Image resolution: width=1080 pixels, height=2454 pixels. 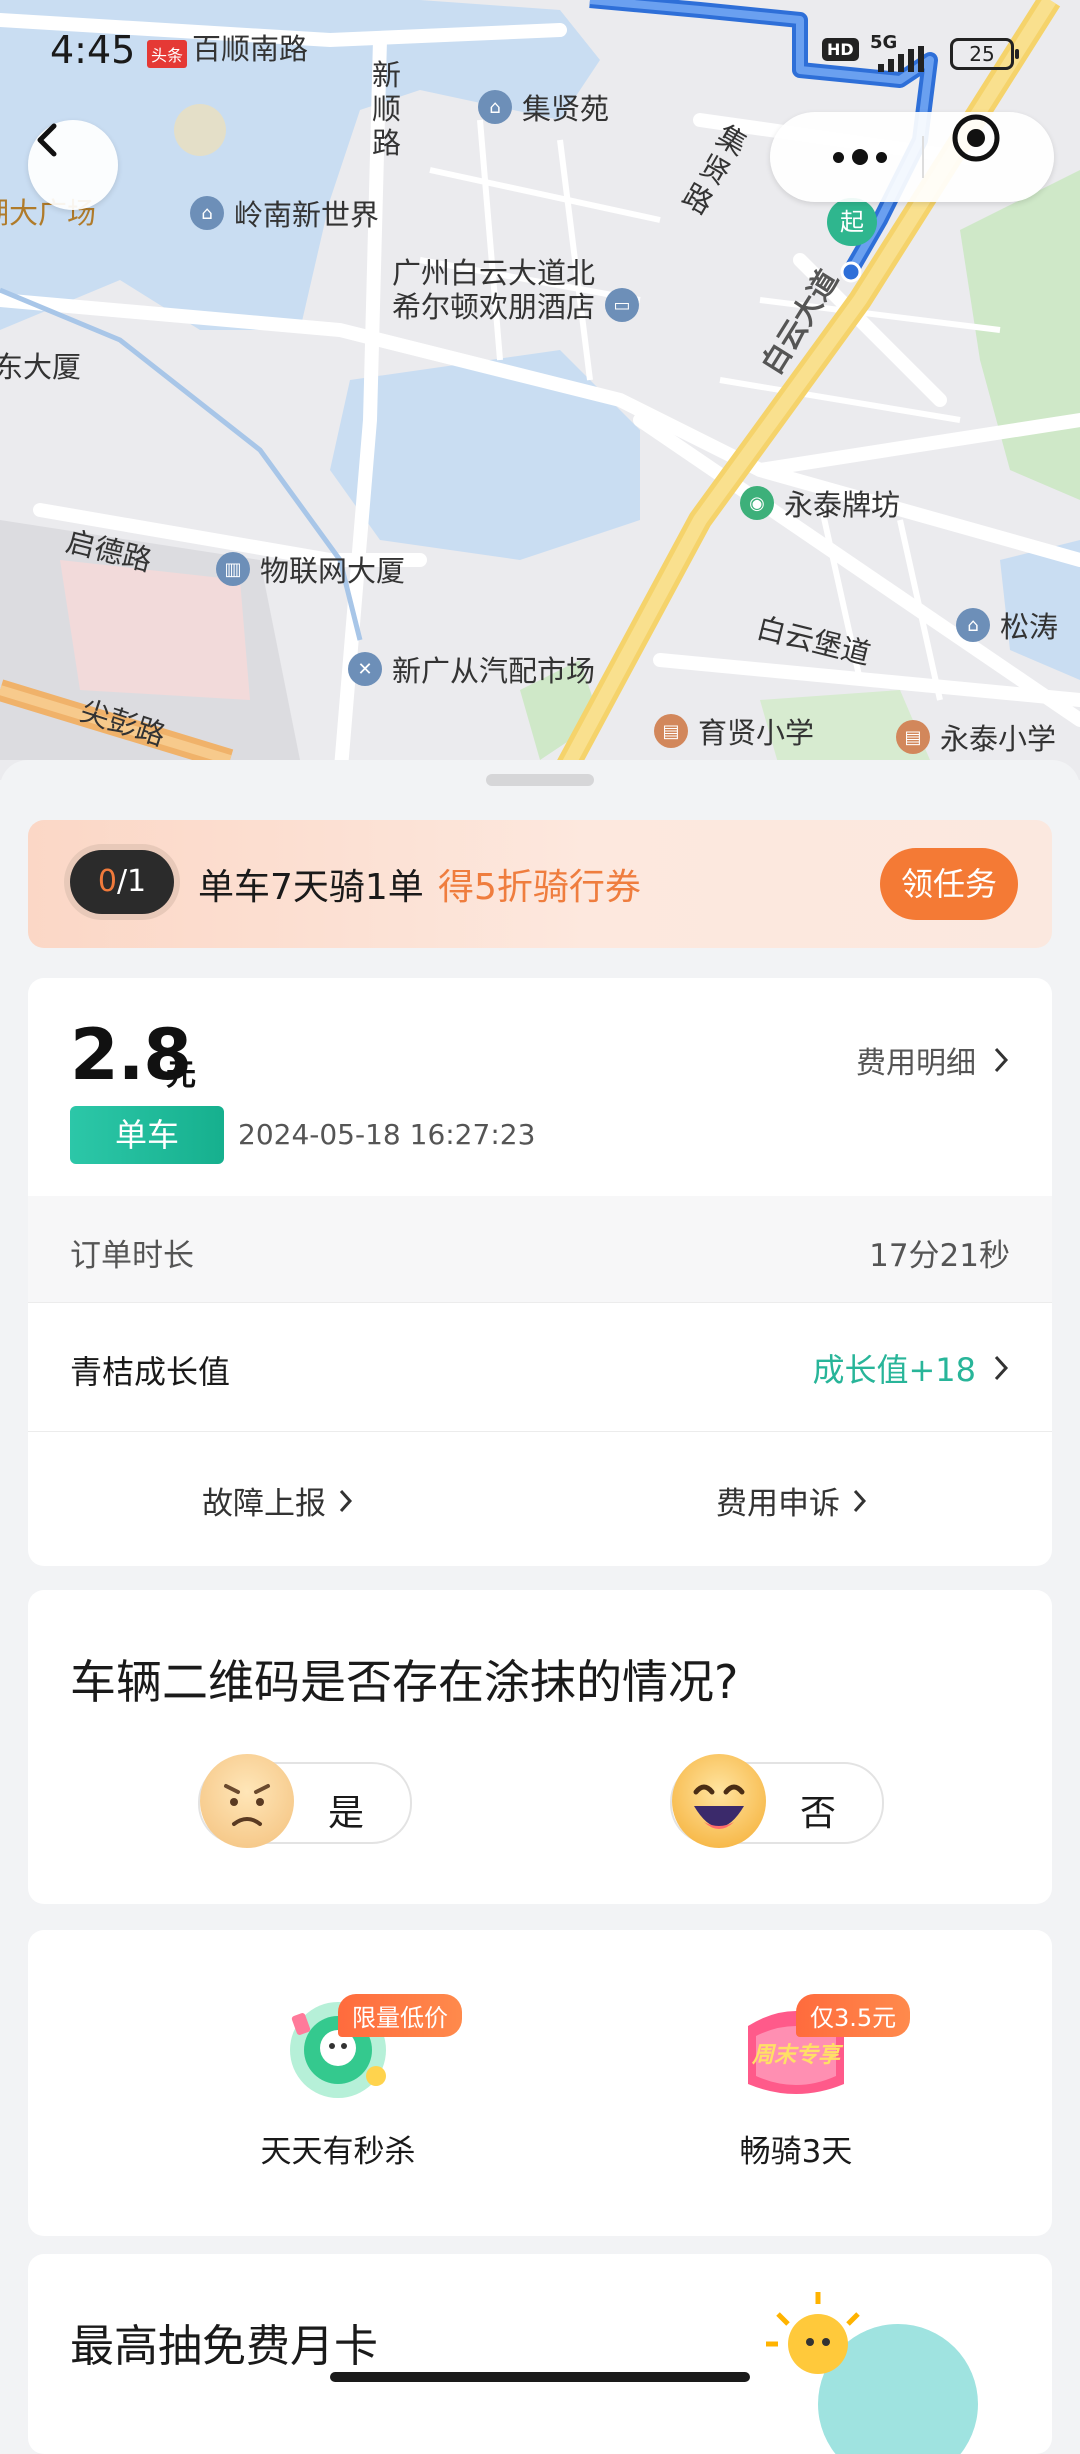 What do you see at coordinates (860, 157) in the screenshot?
I see `more-dots-icon` at bounding box center [860, 157].